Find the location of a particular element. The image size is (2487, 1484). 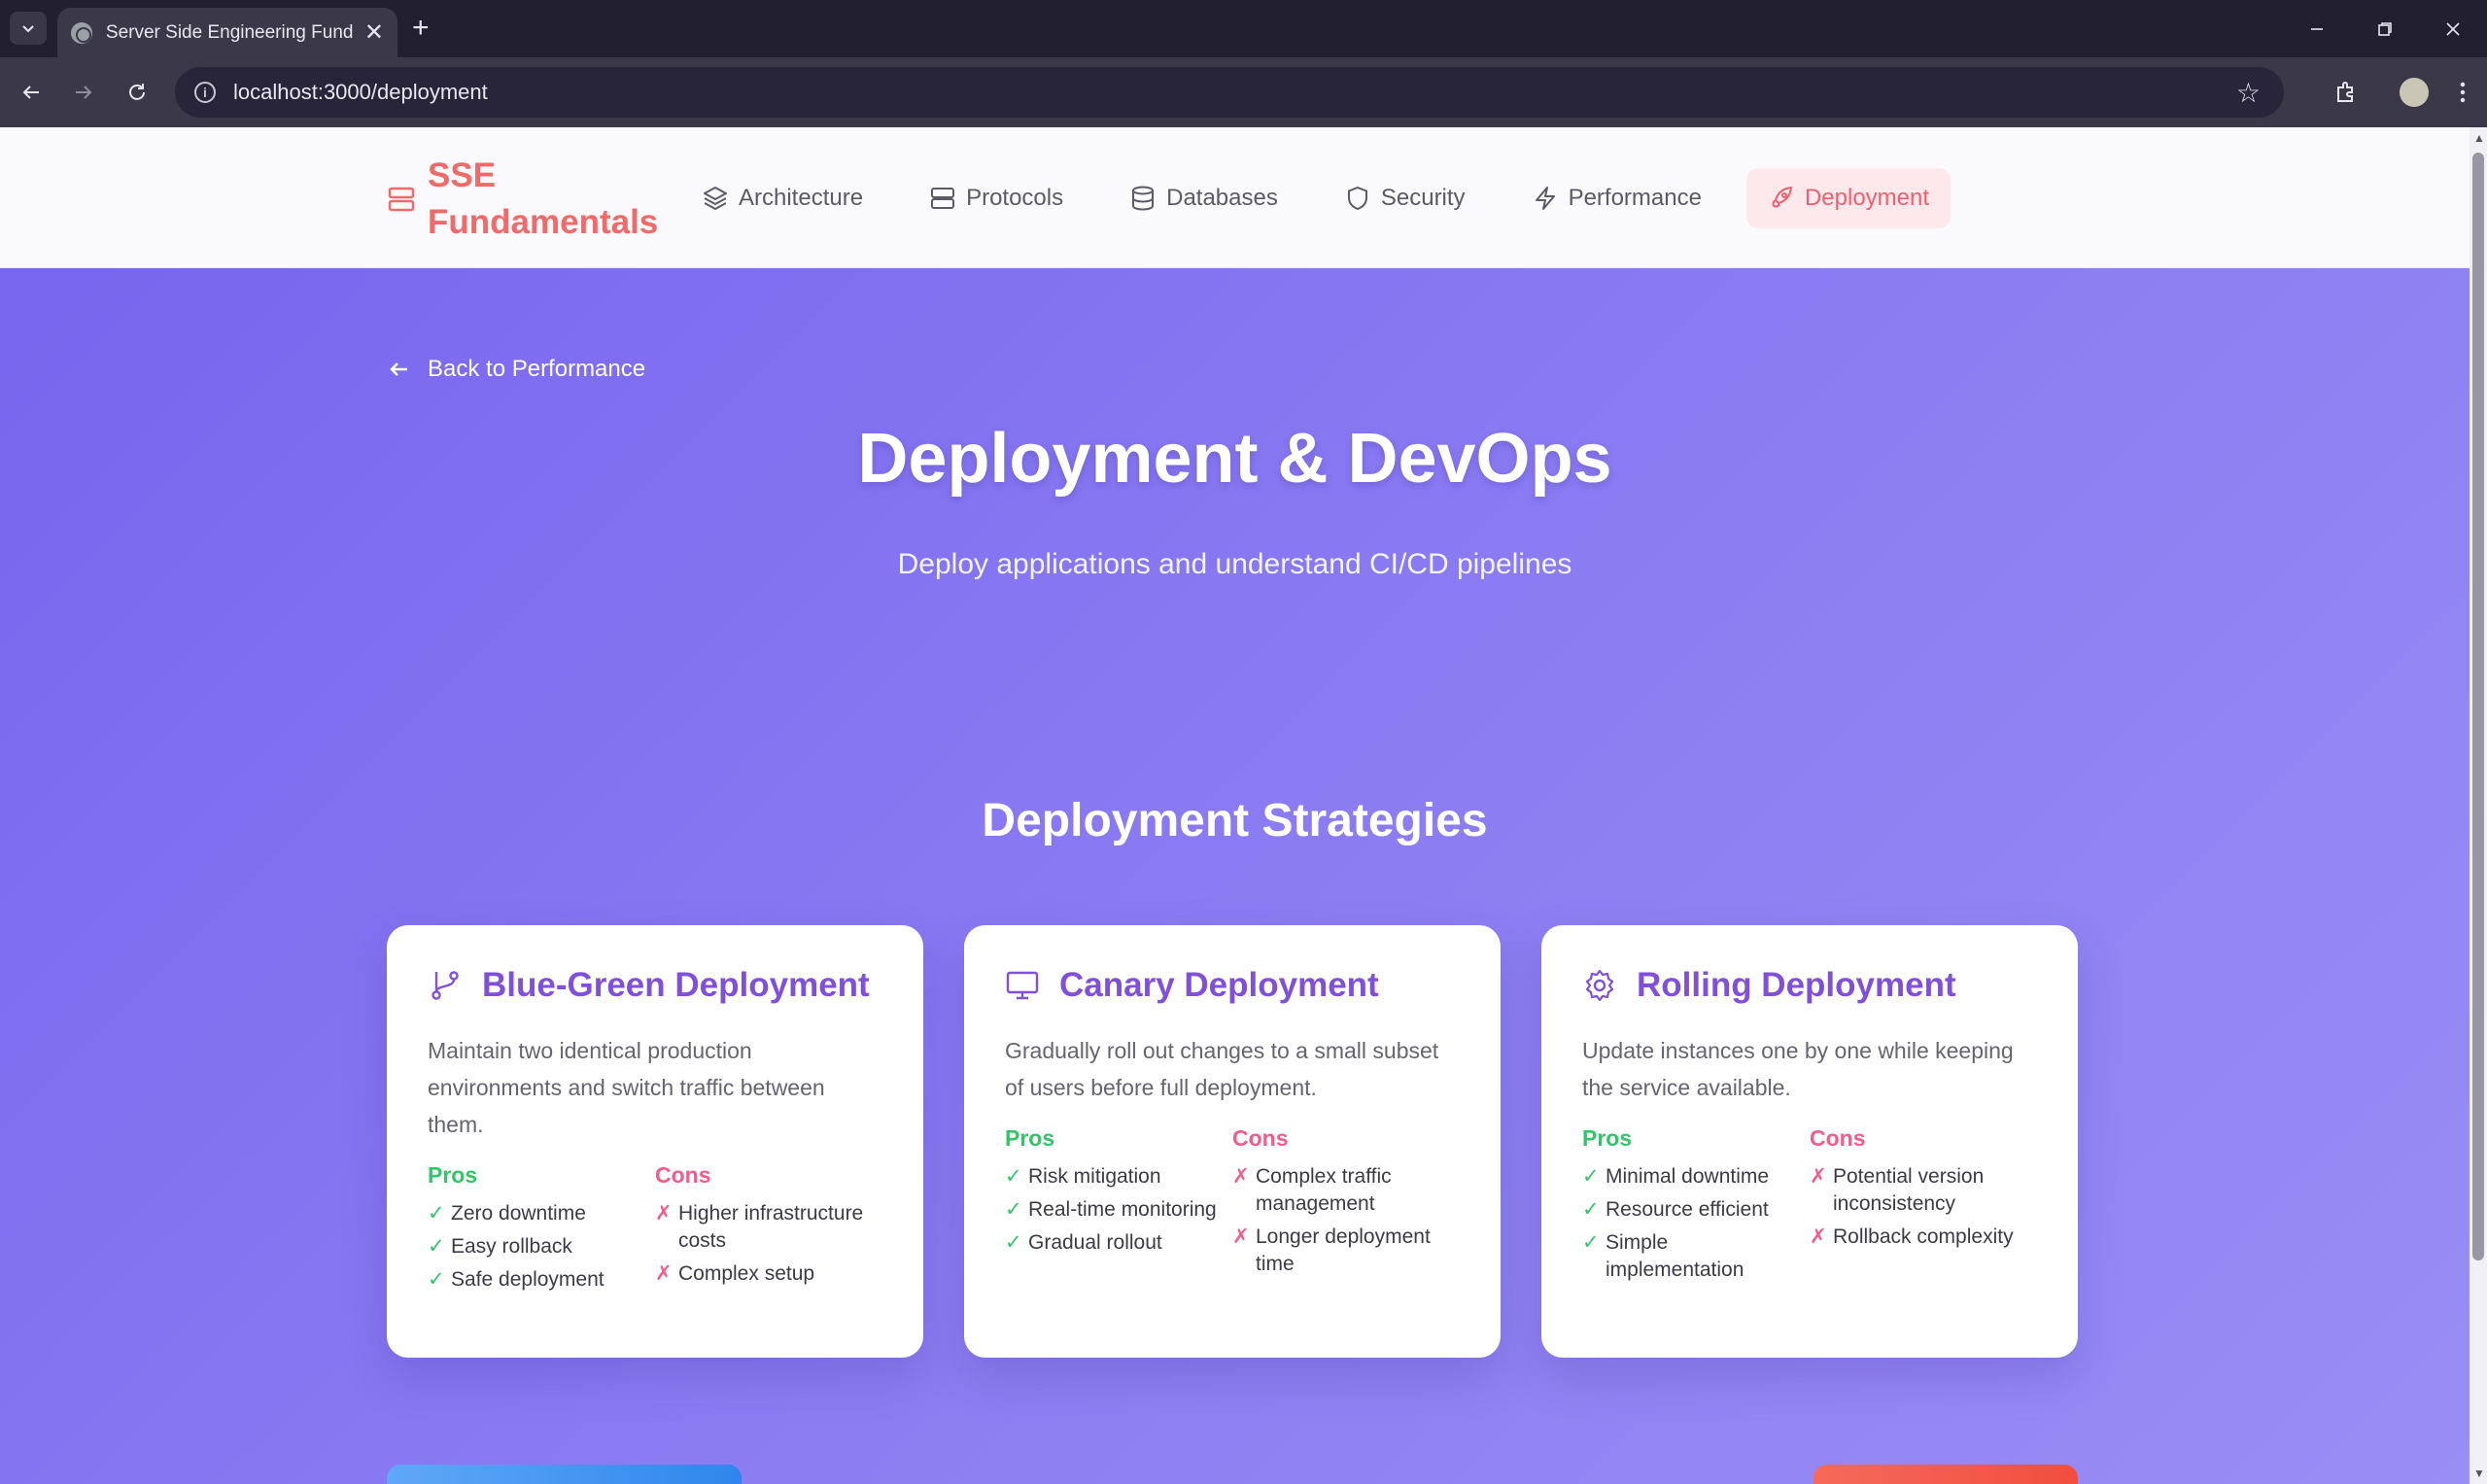

card-title: Canary Deployment is located at coordinates (1219, 985).